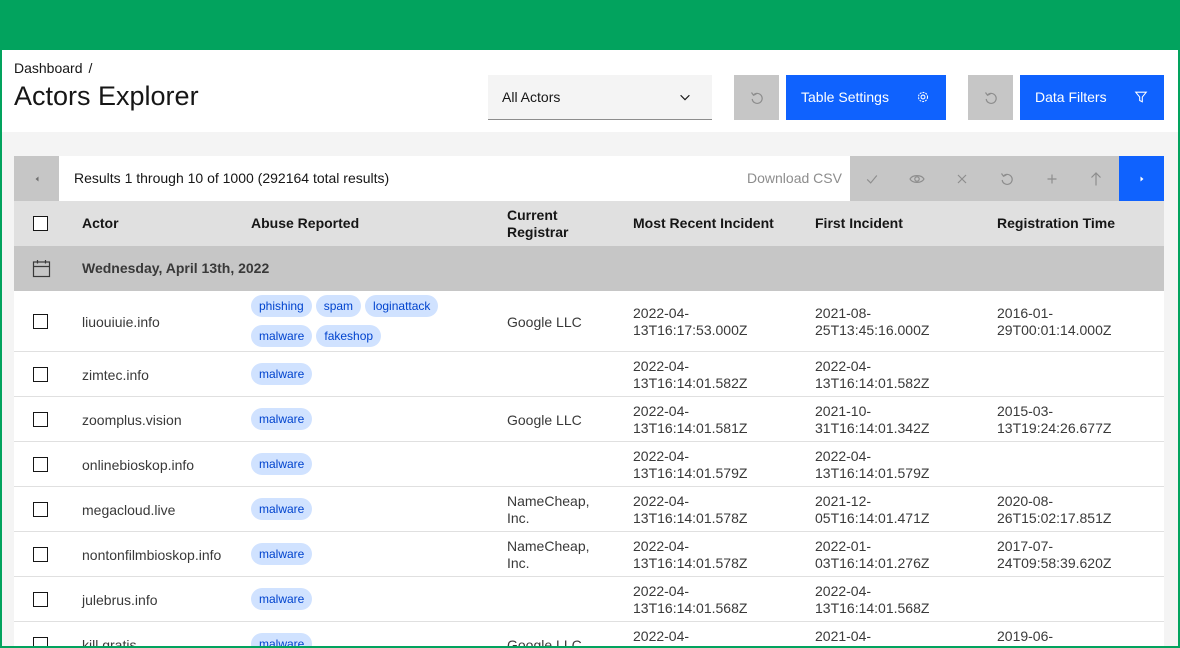 Image resolution: width=1180 pixels, height=648 pixels. Describe the element at coordinates (402, 306) in the screenshot. I see `abuse-tag: loginattack` at that location.